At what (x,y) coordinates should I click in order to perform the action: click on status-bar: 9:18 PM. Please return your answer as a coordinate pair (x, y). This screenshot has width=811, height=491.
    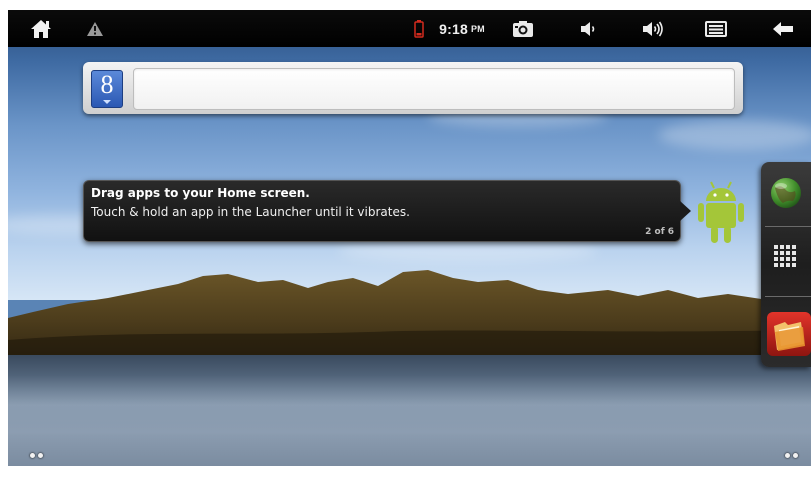
    Looking at the image, I should click on (409, 28).